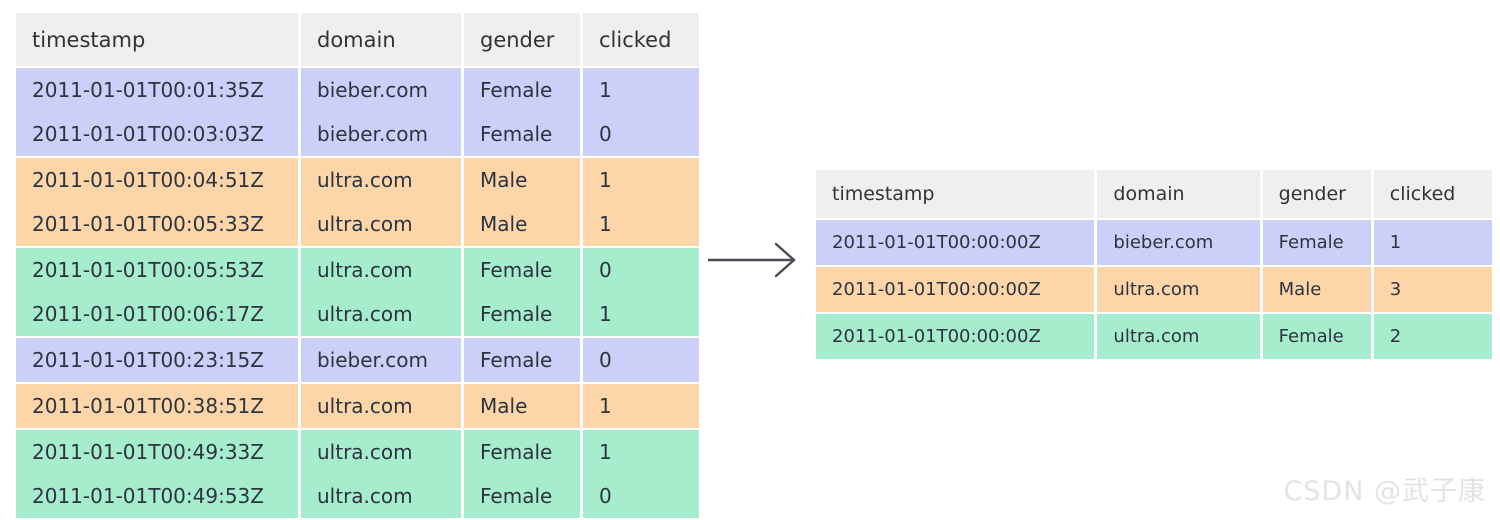 Image resolution: width=1500 pixels, height=520 pixels. Describe the element at coordinates (157, 314) in the screenshot. I see `cell-timestamp: 2011-01-01T00:06:17Z` at that location.